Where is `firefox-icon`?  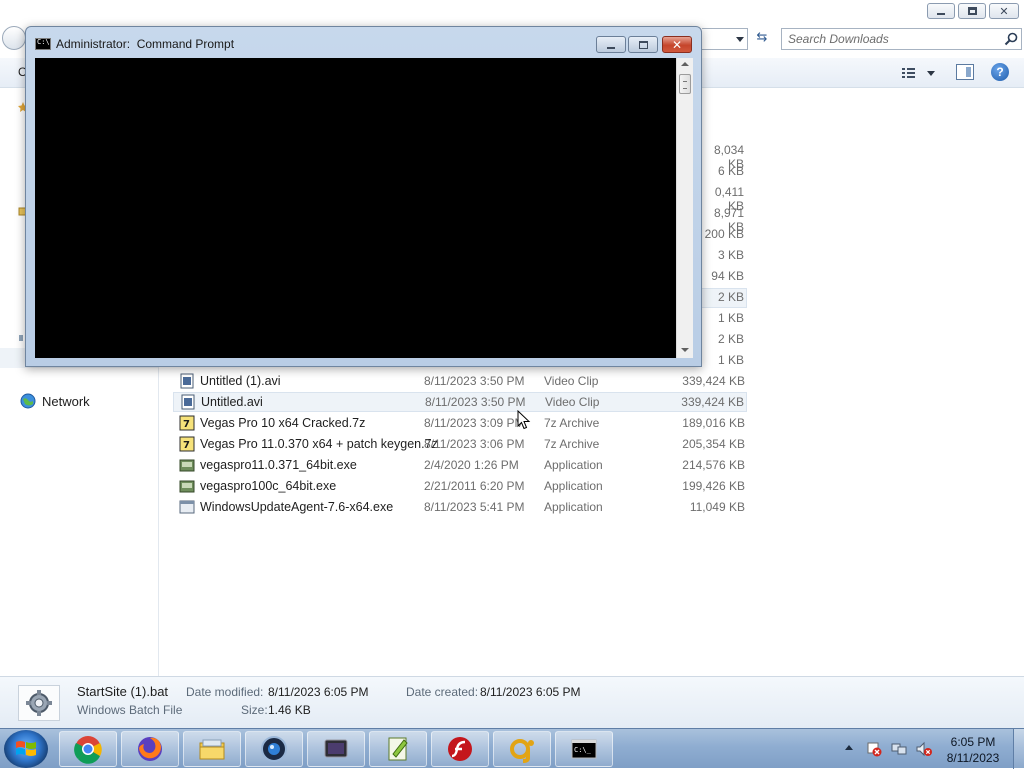 firefox-icon is located at coordinates (150, 749).